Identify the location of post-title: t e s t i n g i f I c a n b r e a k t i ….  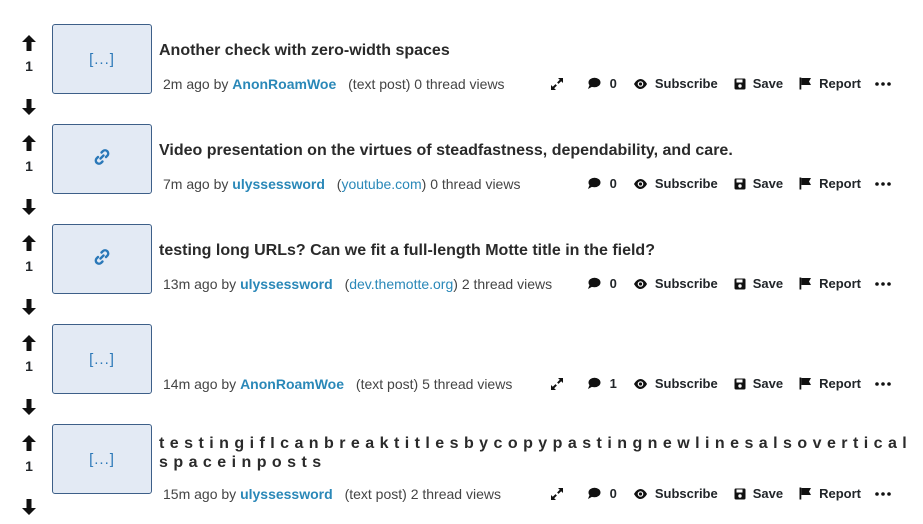
(535, 453).